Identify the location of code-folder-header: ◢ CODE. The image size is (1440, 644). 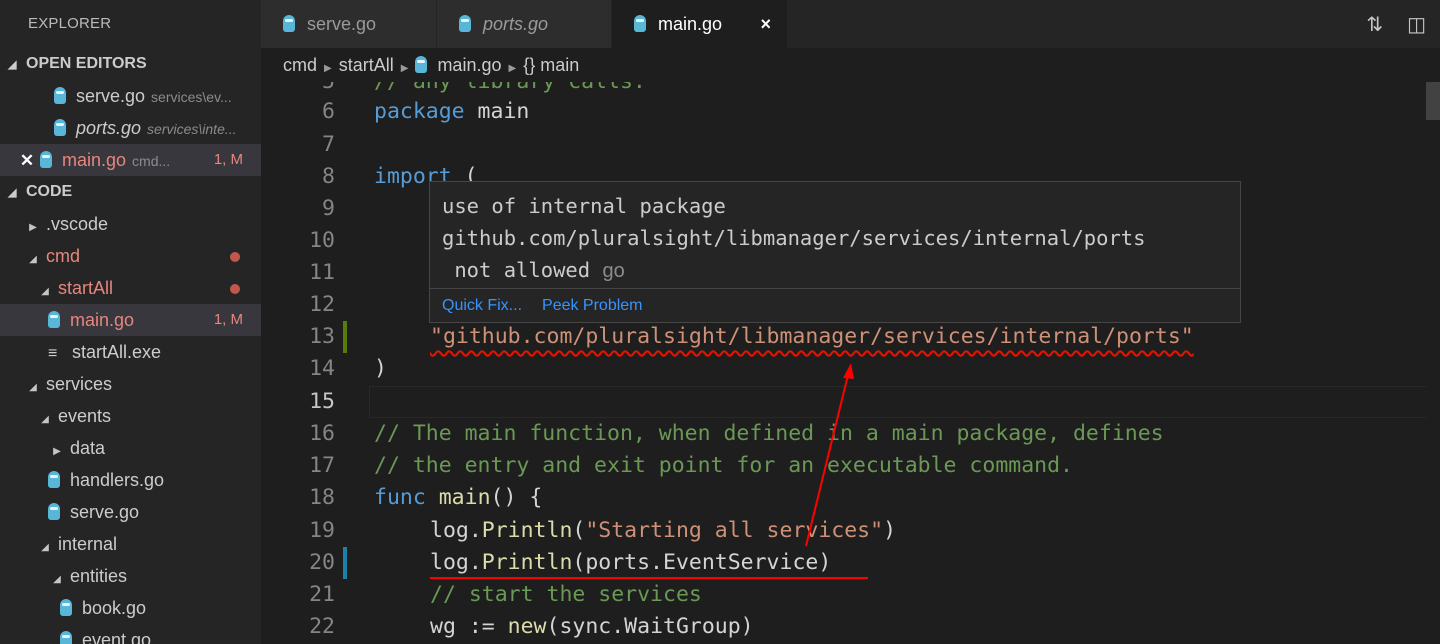
(130, 192).